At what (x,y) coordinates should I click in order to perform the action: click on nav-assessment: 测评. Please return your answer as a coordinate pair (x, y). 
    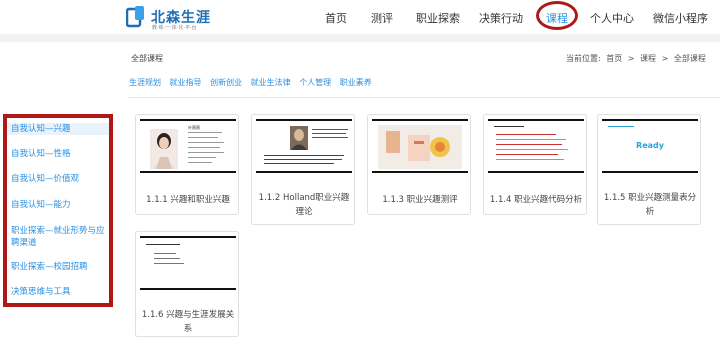
    Looking at the image, I should click on (382, 18).